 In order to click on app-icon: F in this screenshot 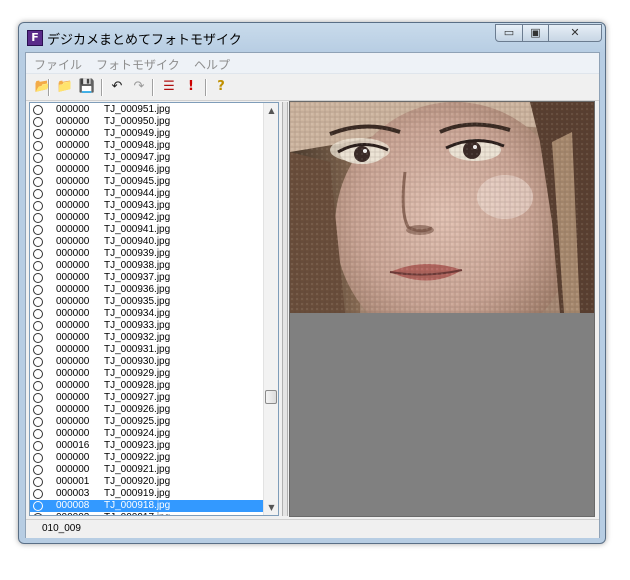, I will do `click(35, 38)`.